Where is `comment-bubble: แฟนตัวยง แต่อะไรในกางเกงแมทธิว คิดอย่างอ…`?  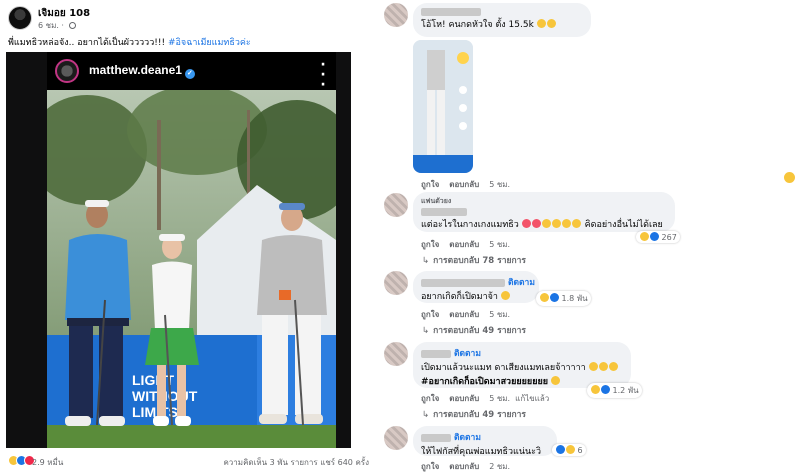 comment-bubble: แฟนตัวยง แต่อะไรในกางเกงแมทธิว คิดอย่างอ… is located at coordinates (544, 212).